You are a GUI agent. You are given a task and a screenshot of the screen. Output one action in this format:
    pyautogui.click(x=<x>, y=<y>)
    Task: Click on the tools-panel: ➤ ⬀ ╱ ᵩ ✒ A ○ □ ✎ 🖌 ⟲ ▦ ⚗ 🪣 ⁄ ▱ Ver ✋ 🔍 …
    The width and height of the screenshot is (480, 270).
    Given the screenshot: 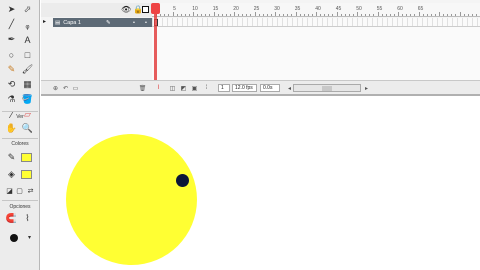 What is the action you would take?
    pyautogui.click(x=20, y=135)
    